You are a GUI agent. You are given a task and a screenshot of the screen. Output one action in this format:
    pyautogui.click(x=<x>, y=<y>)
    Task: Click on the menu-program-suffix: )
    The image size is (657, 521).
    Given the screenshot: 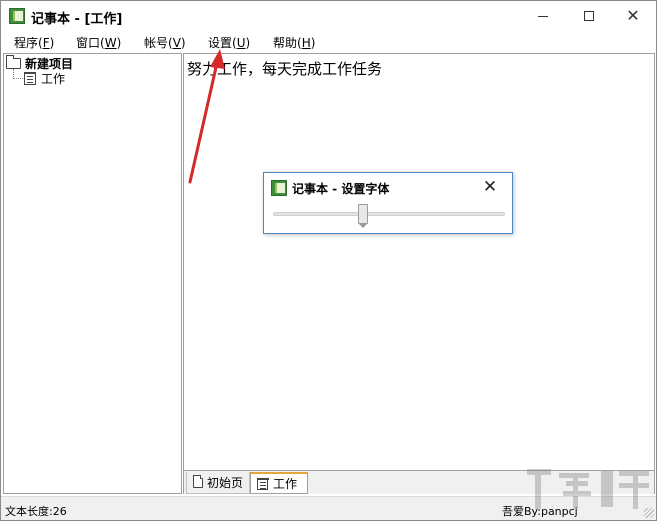 What is the action you would take?
    pyautogui.click(x=52, y=43)
    